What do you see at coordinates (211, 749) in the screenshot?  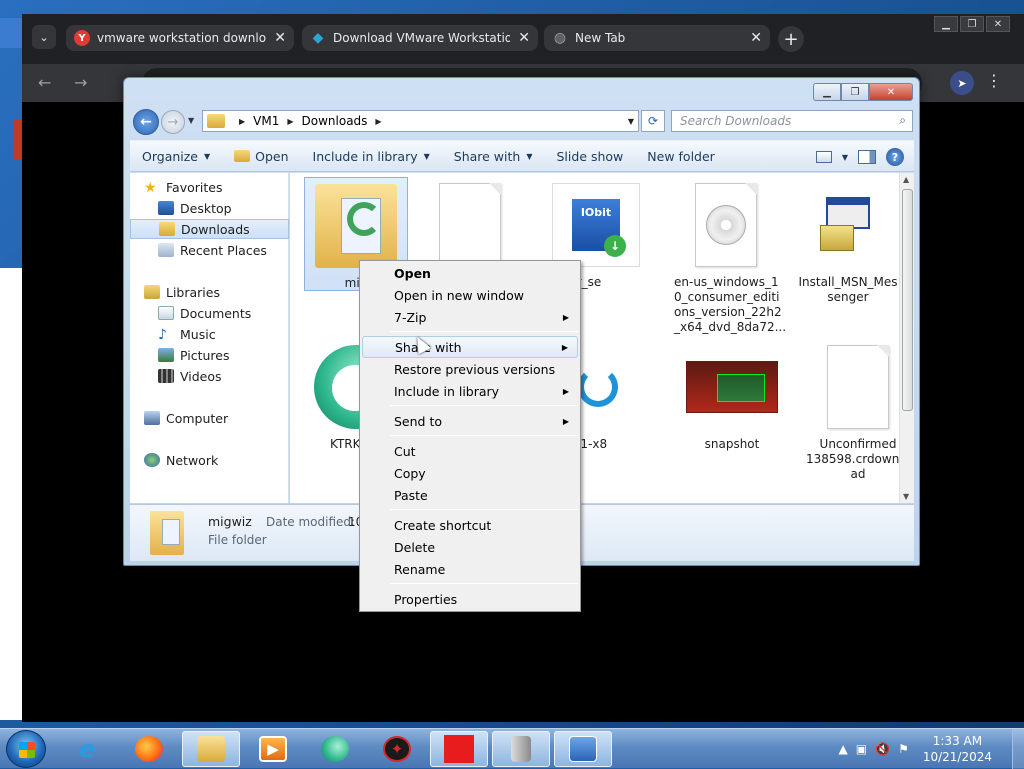 I see `taskbar-explorer` at bounding box center [211, 749].